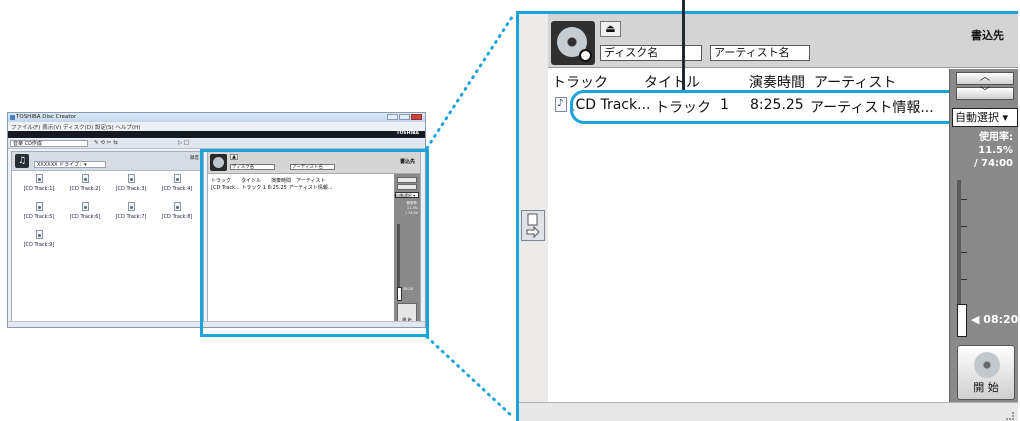 Image resolution: width=1020 pixels, height=421 pixels. I want to click on usage-percent: 11.5%, so click(995, 150).